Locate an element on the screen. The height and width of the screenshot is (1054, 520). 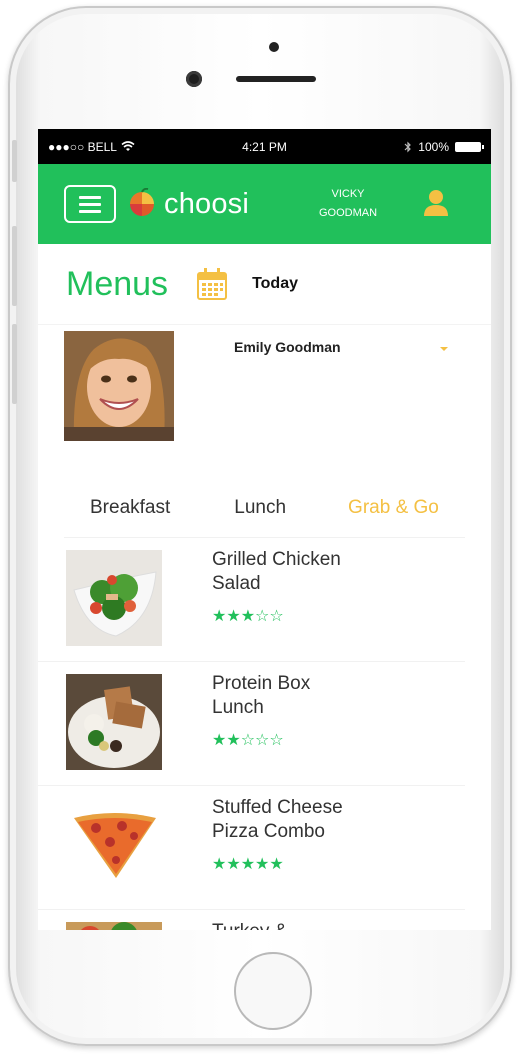
volume-up-button is located at coordinates (14, 266).